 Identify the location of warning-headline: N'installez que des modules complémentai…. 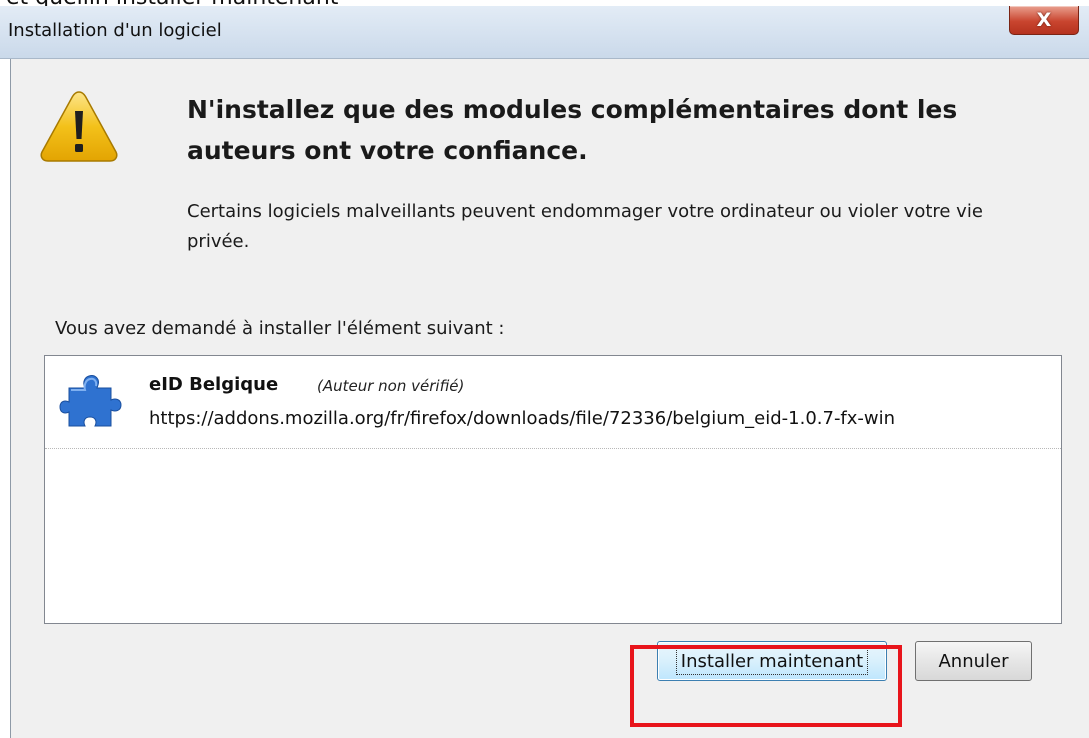
(572, 130).